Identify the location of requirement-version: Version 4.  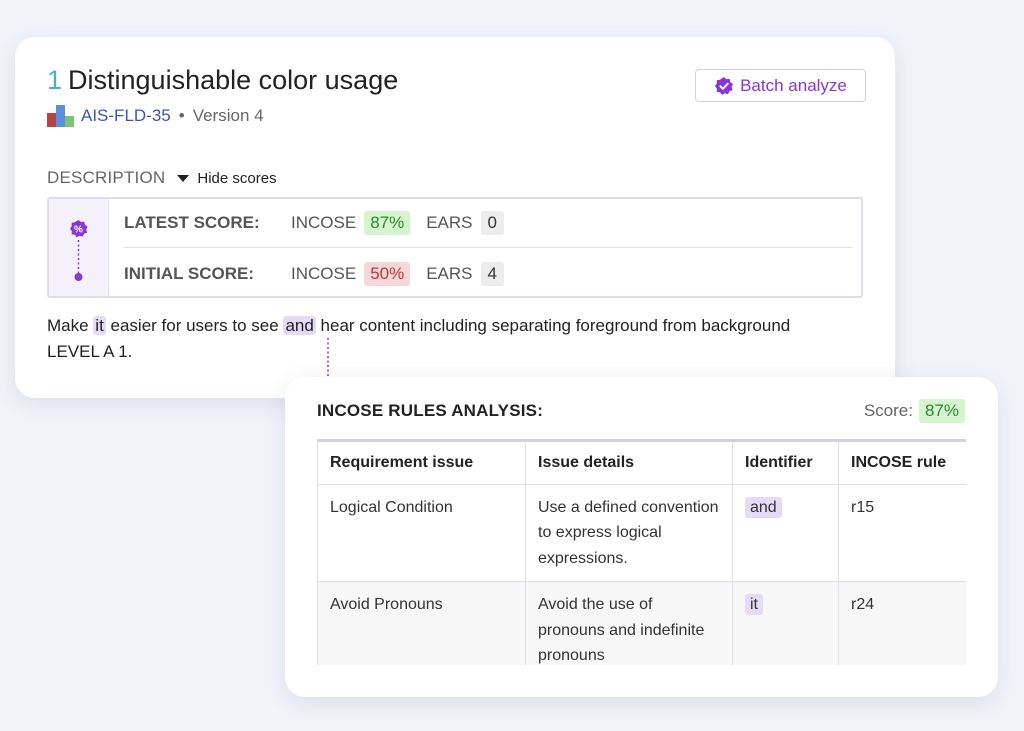
(228, 115).